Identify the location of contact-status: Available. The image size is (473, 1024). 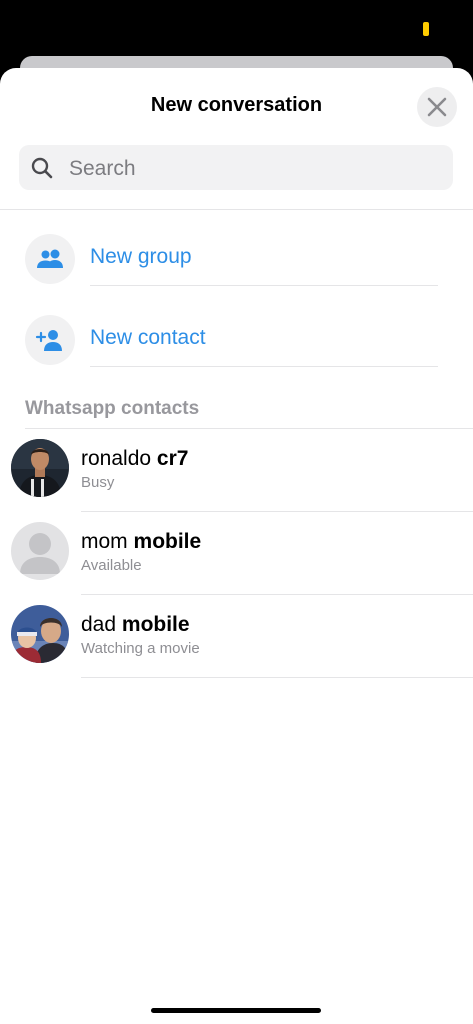
(111, 565).